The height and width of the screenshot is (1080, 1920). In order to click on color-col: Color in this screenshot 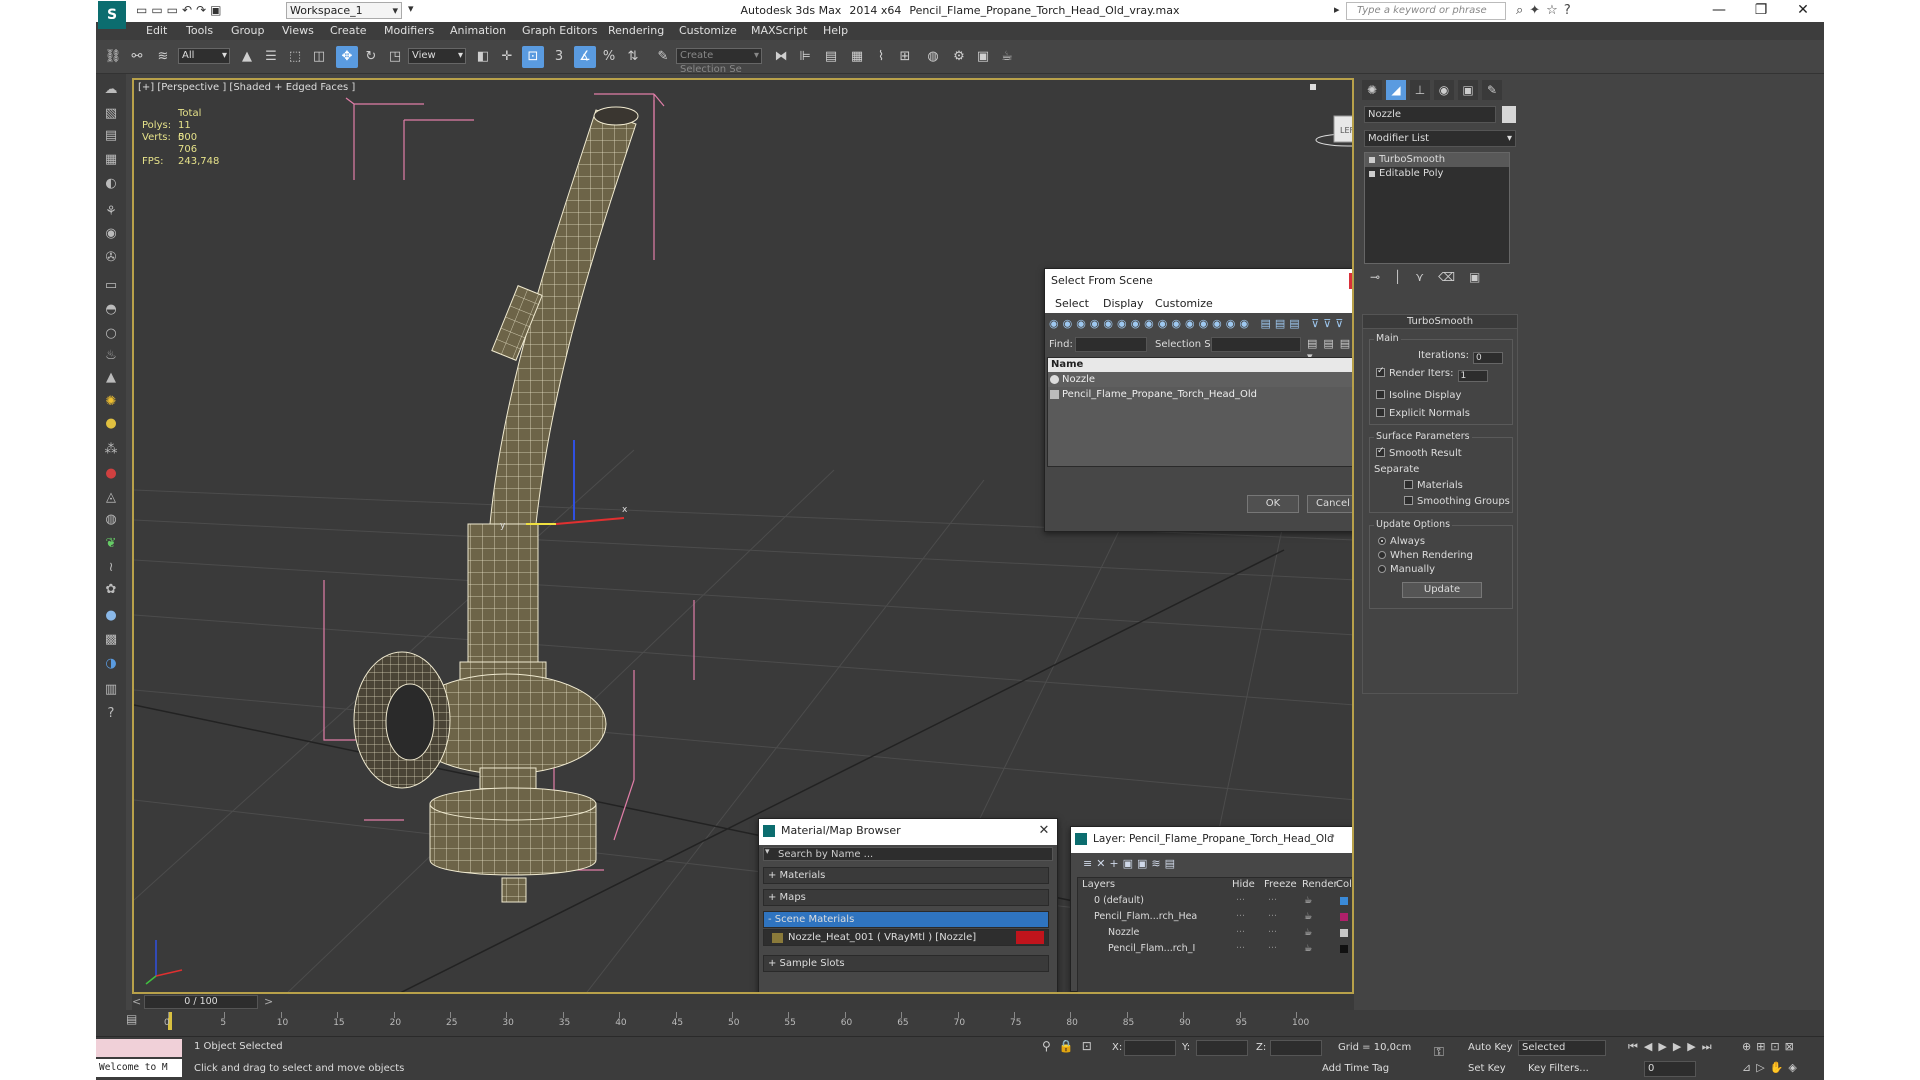, I will do `click(1344, 885)`.